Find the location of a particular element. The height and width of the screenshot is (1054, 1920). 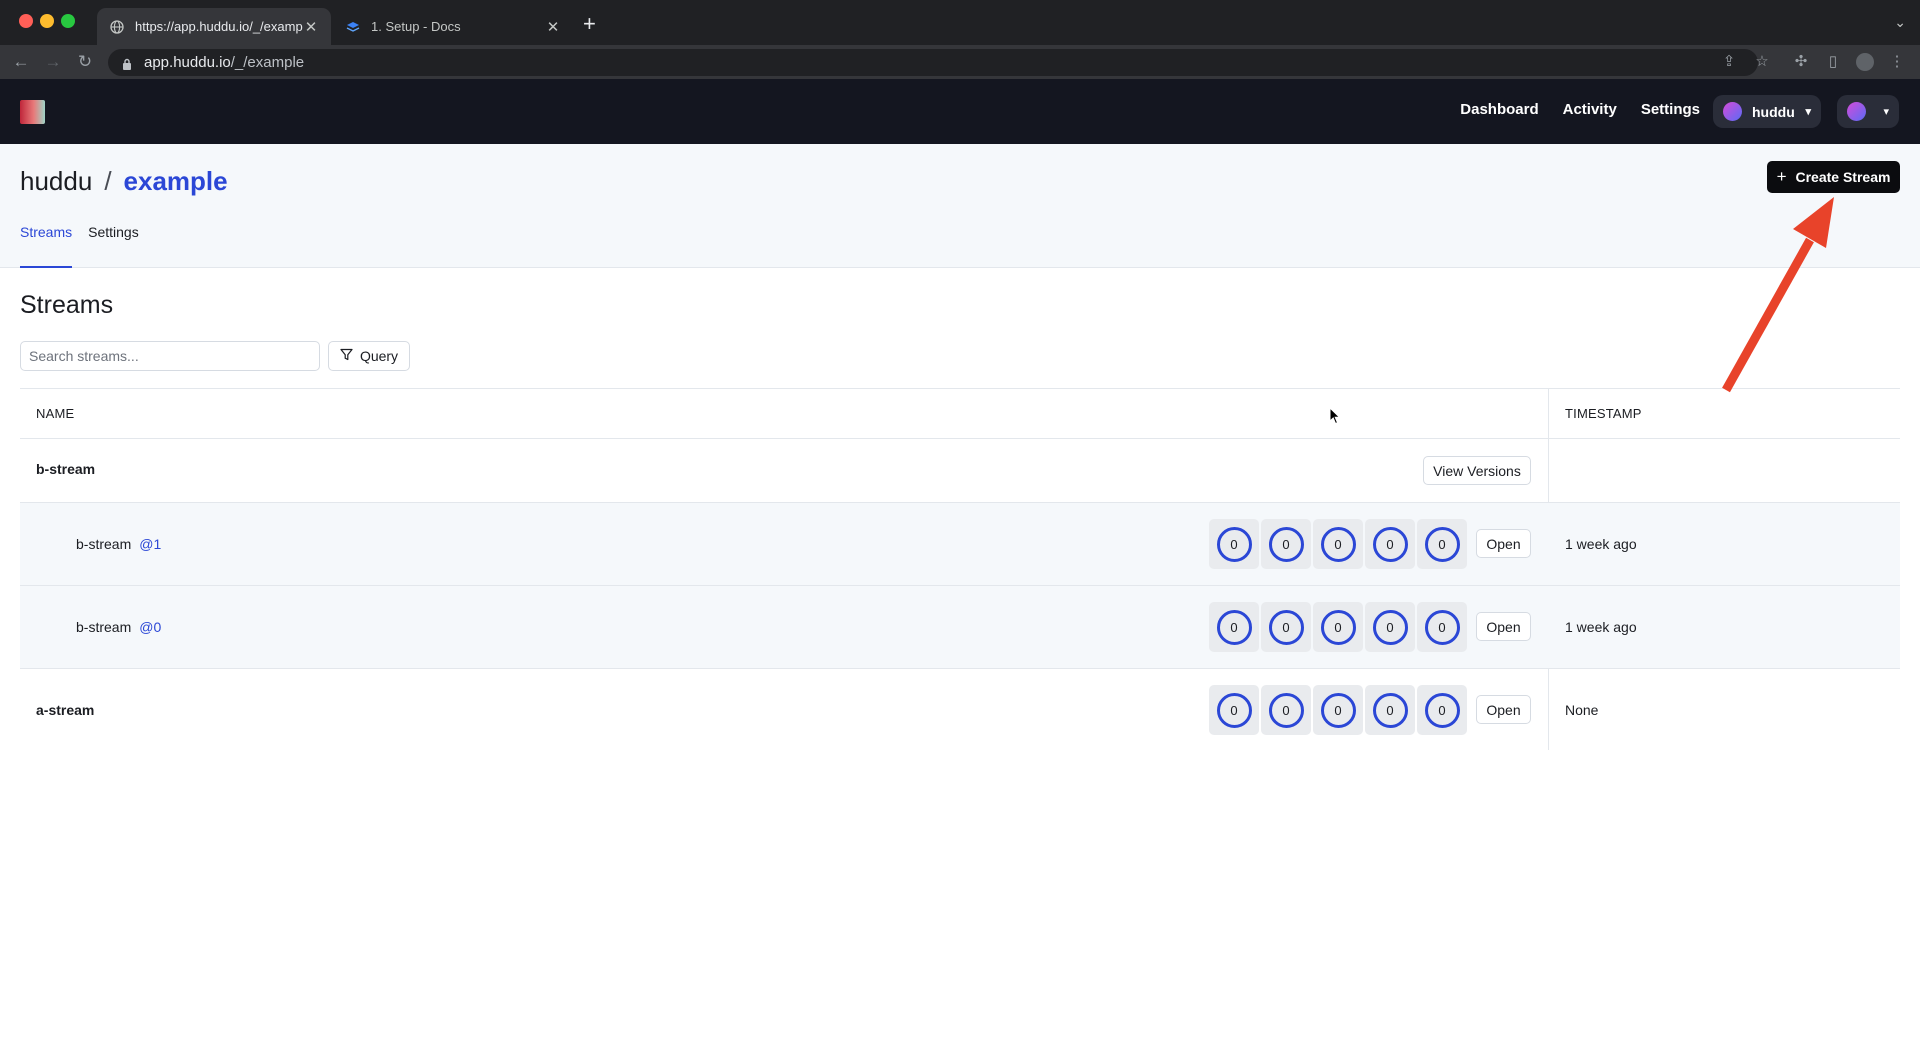

share-icon: ⇪ is located at coordinates (1729, 62).